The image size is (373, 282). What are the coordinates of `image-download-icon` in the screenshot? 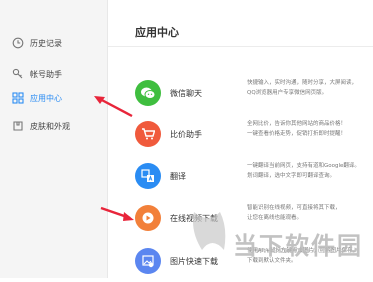 It's located at (148, 261).